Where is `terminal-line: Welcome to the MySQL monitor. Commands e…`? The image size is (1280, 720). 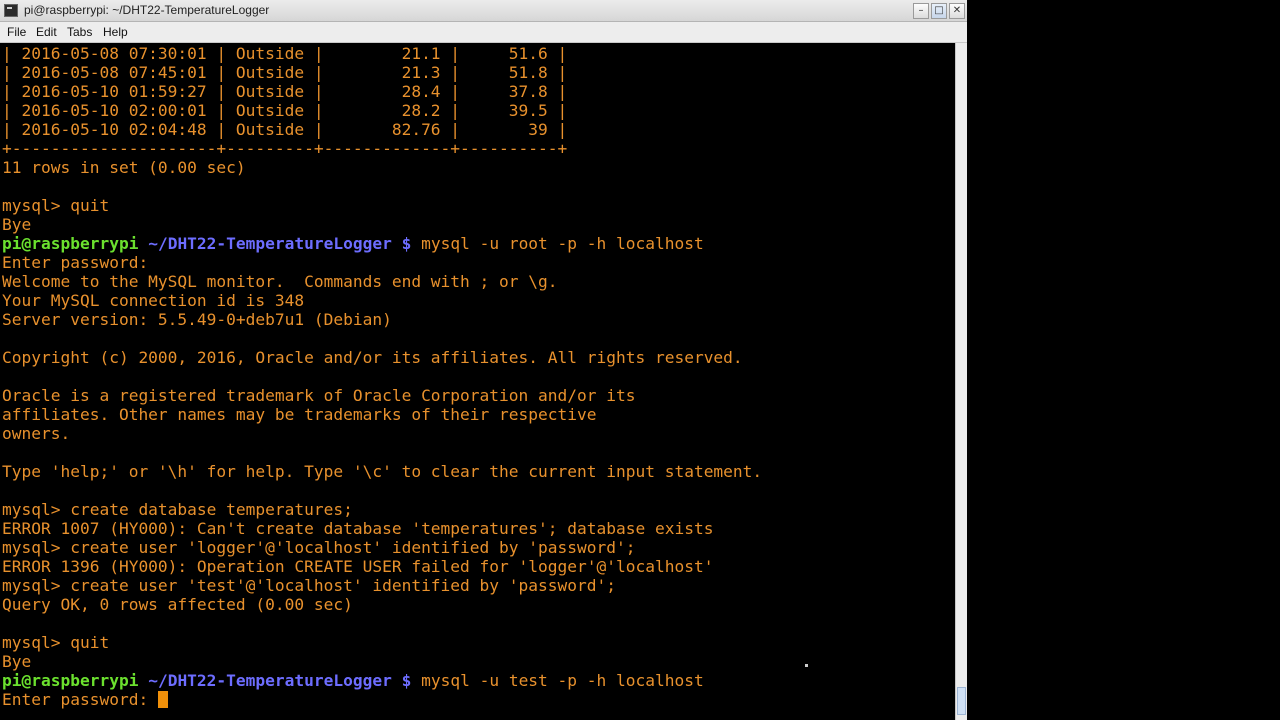 terminal-line: Welcome to the MySQL monitor. Commands e… is located at coordinates (280, 281).